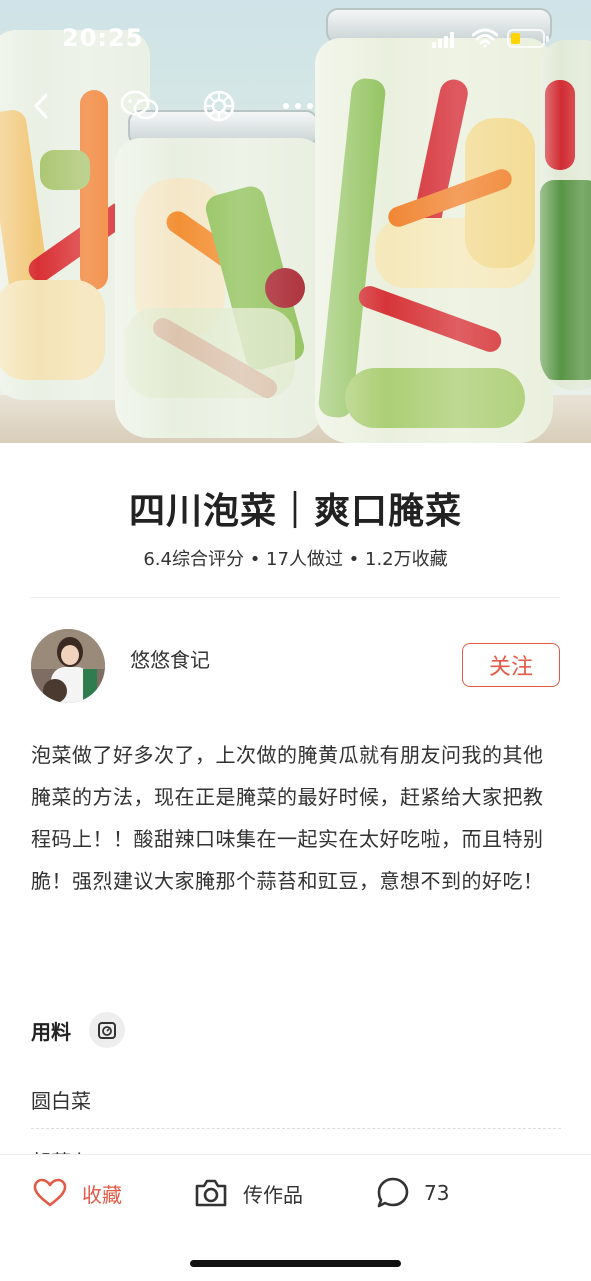 The height and width of the screenshot is (1281, 591). Describe the element at coordinates (528, 38) in the screenshot. I see `battery-icon` at that location.